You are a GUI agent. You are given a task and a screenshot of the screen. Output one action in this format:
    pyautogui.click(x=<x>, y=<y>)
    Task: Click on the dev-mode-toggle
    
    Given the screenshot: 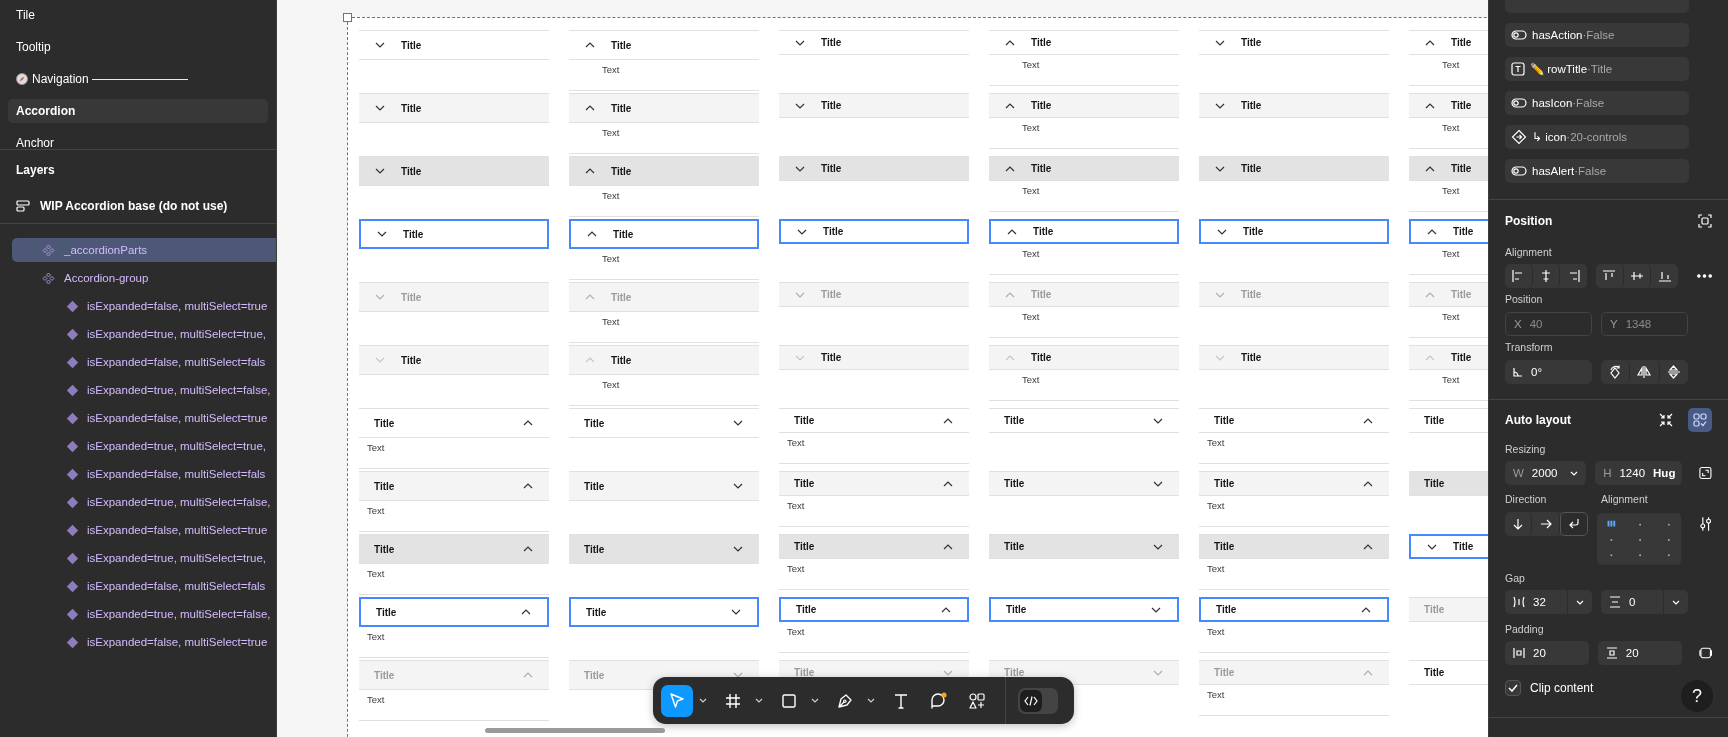 What is the action you would take?
    pyautogui.click(x=1038, y=700)
    